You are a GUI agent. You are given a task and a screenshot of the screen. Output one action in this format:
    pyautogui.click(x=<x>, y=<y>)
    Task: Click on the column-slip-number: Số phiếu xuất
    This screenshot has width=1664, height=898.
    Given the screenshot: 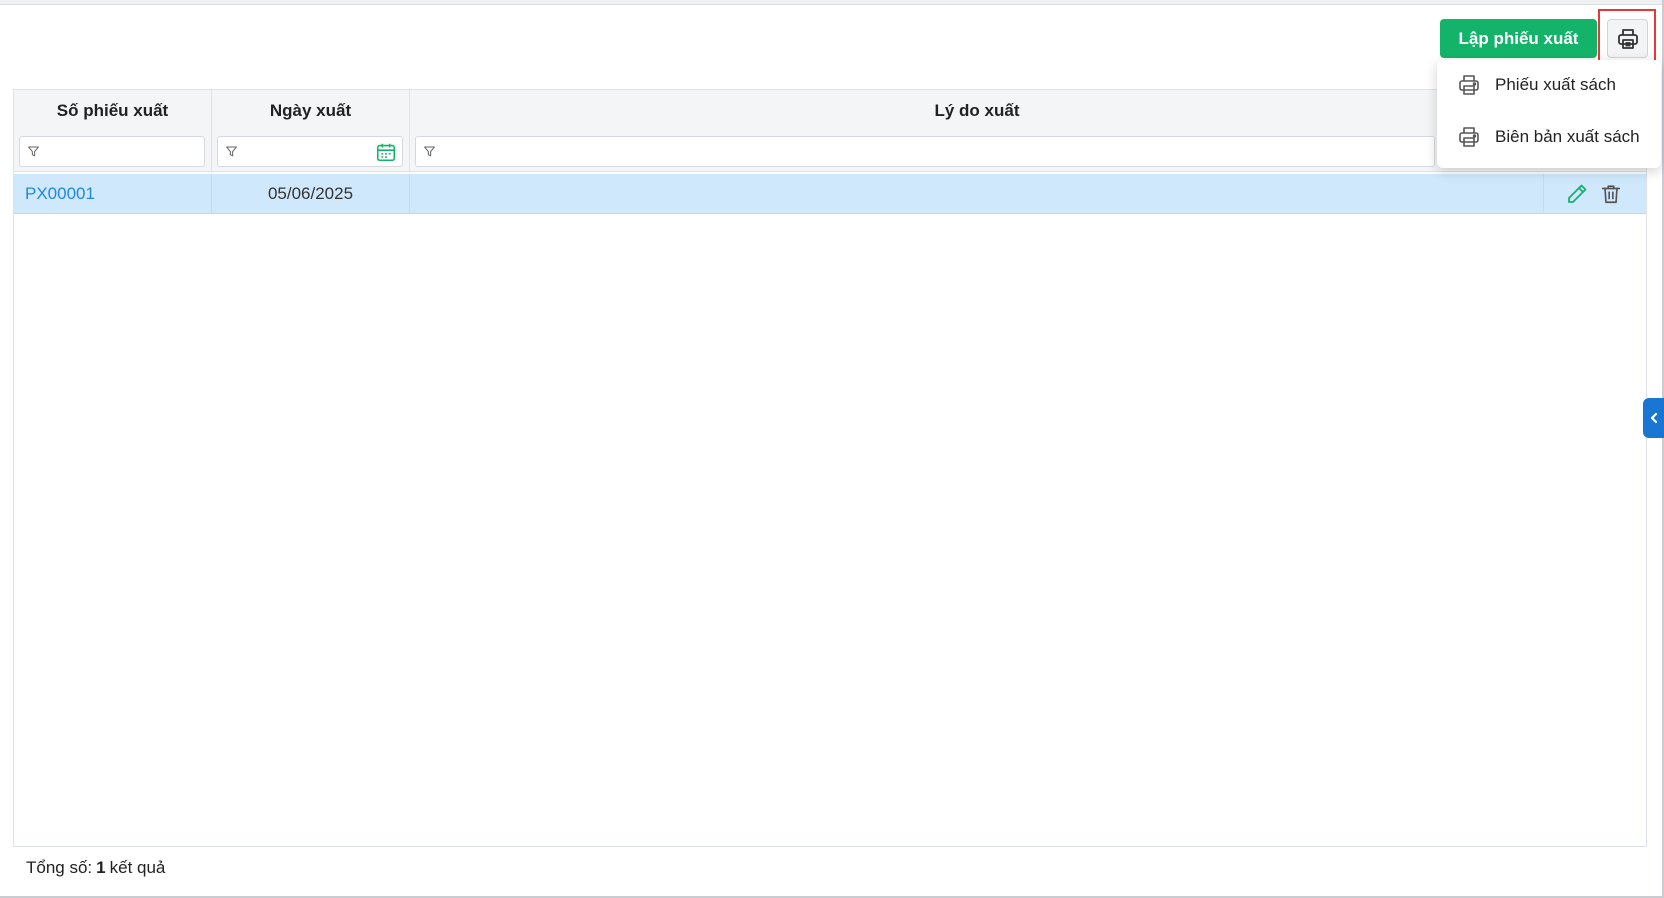 What is the action you would take?
    pyautogui.click(x=113, y=131)
    